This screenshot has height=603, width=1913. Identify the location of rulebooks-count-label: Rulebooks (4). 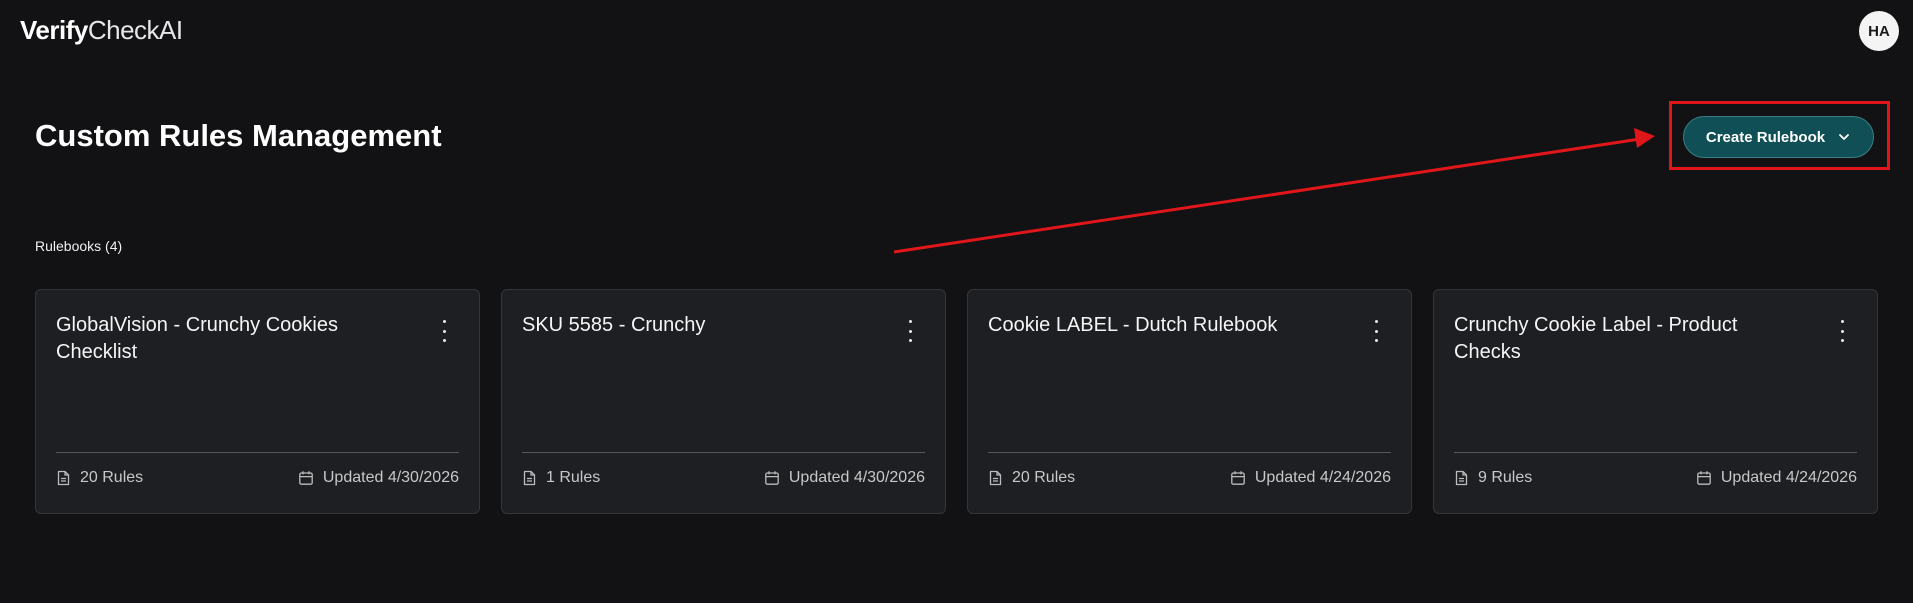
(79, 246).